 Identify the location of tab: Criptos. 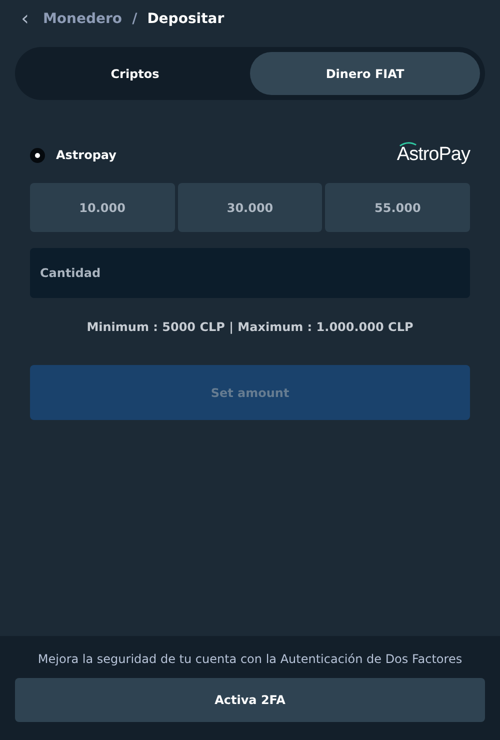
(135, 73).